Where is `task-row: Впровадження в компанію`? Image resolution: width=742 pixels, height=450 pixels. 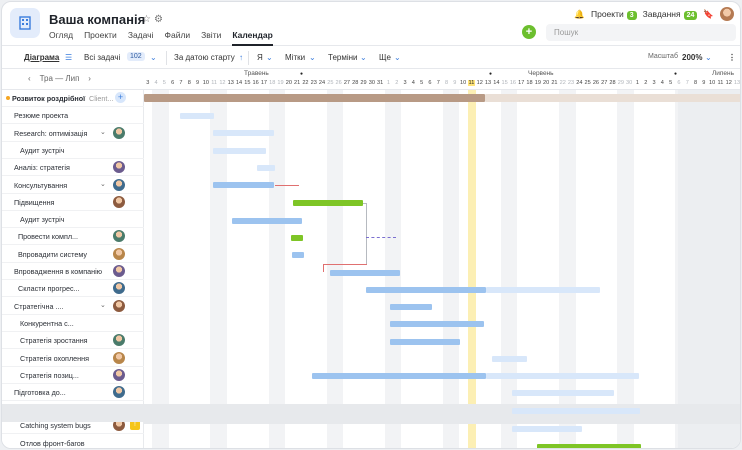 task-row: Впровадження в компанію is located at coordinates (73, 271).